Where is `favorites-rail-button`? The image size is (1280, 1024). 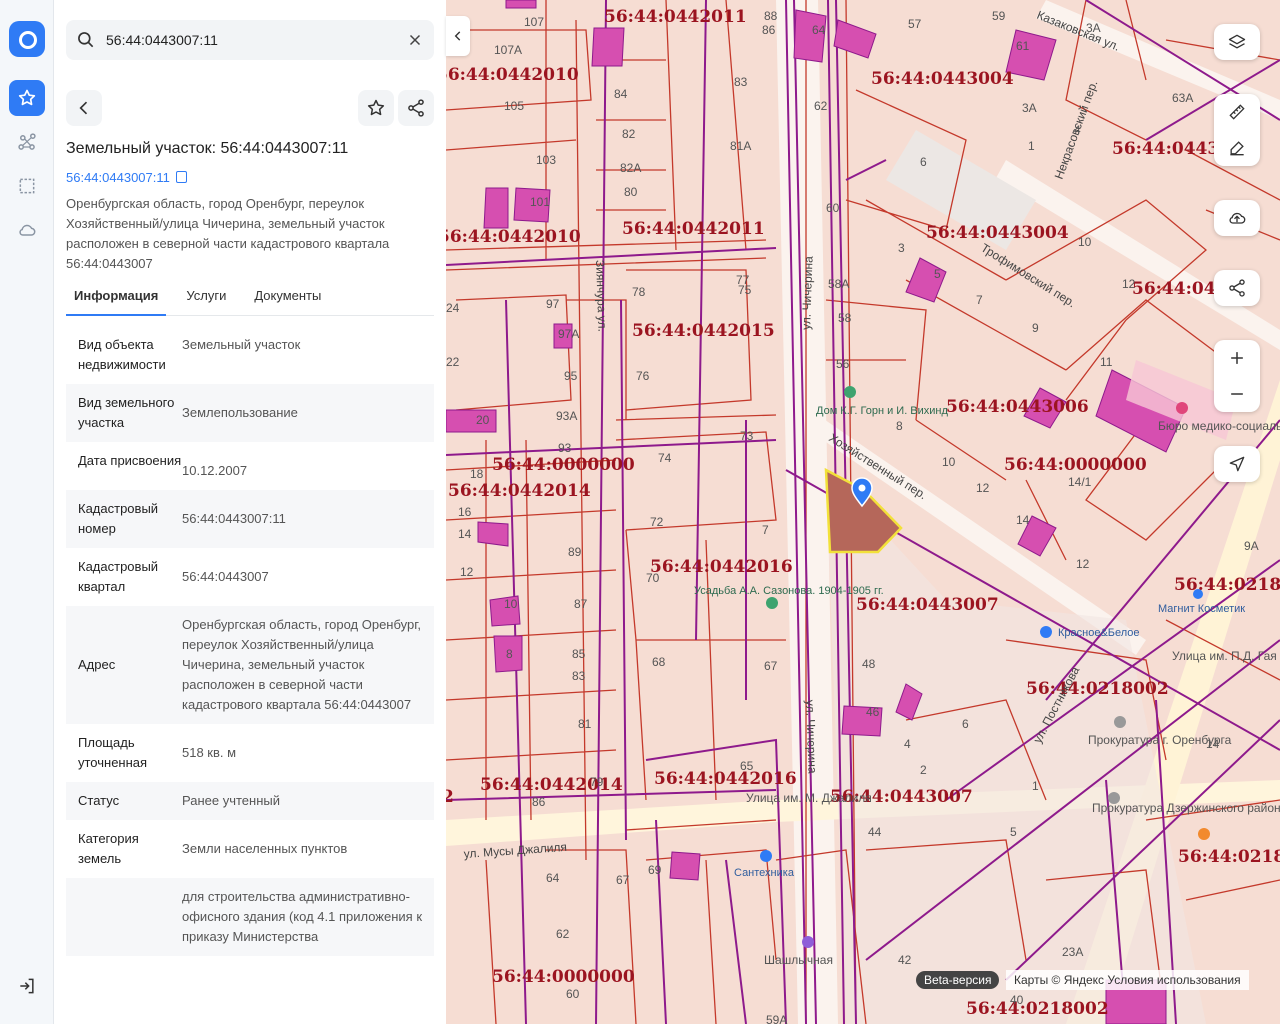
favorites-rail-button is located at coordinates (27, 98).